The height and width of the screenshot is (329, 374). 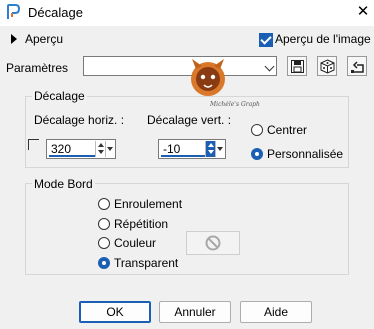 I want to click on title-bar: Décalage ✕, so click(x=187, y=13).